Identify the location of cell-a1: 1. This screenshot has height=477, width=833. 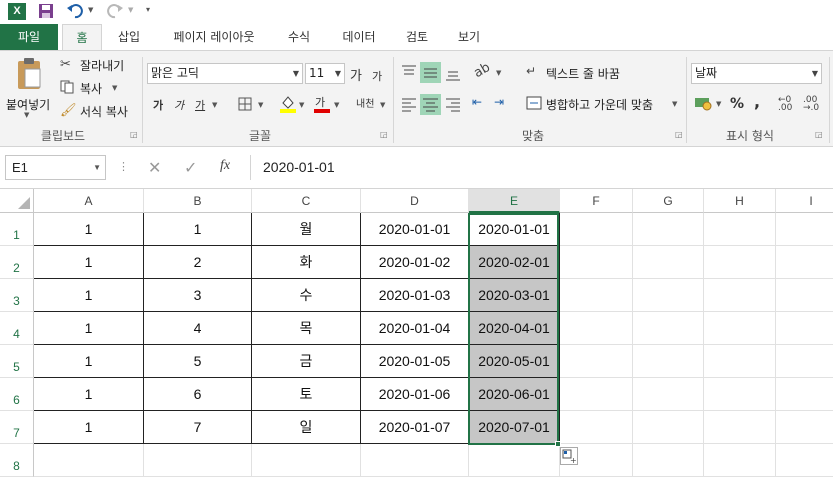
(89, 229).